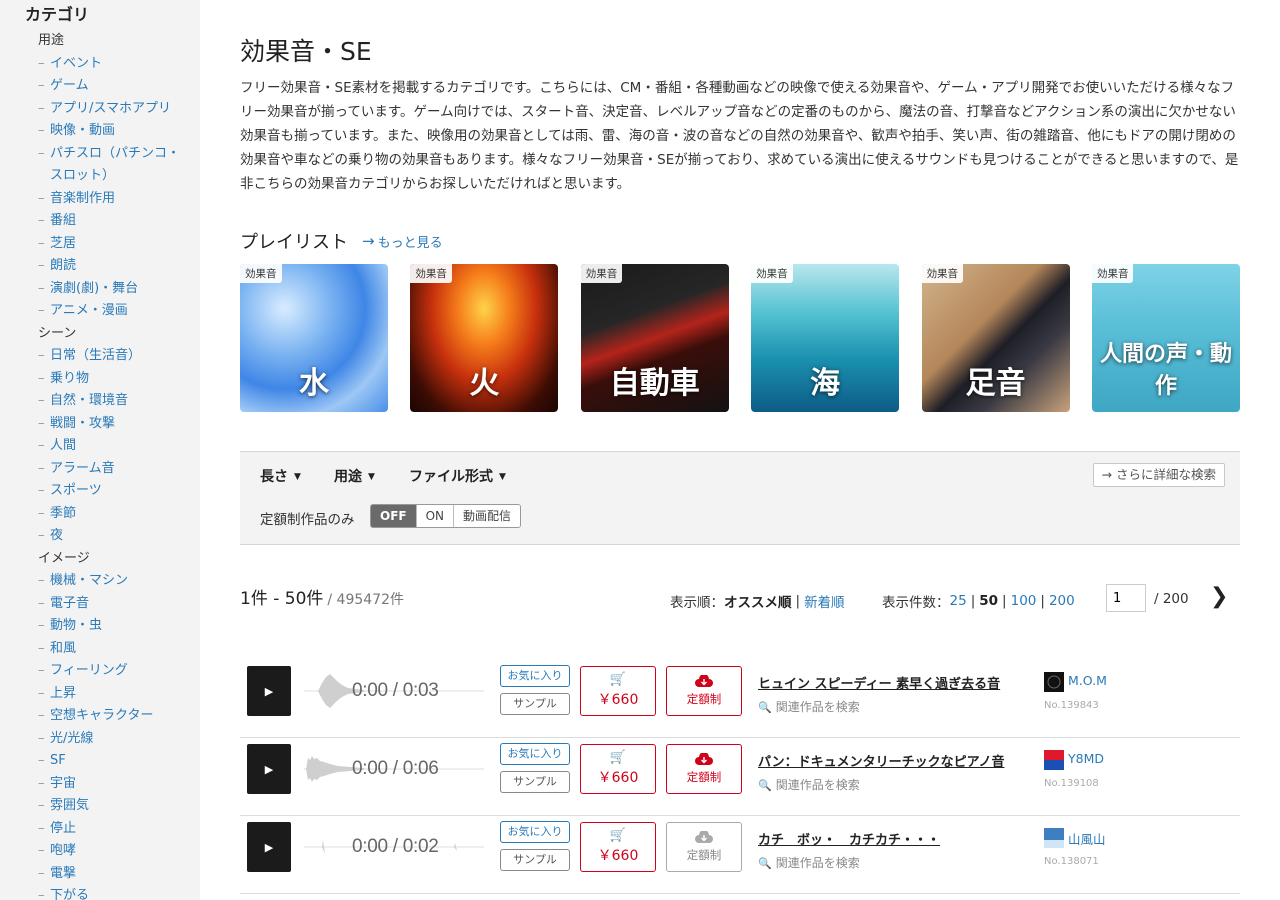  Describe the element at coordinates (100, 244) in the screenshot. I see `sidebar-item: – 芝居` at that location.